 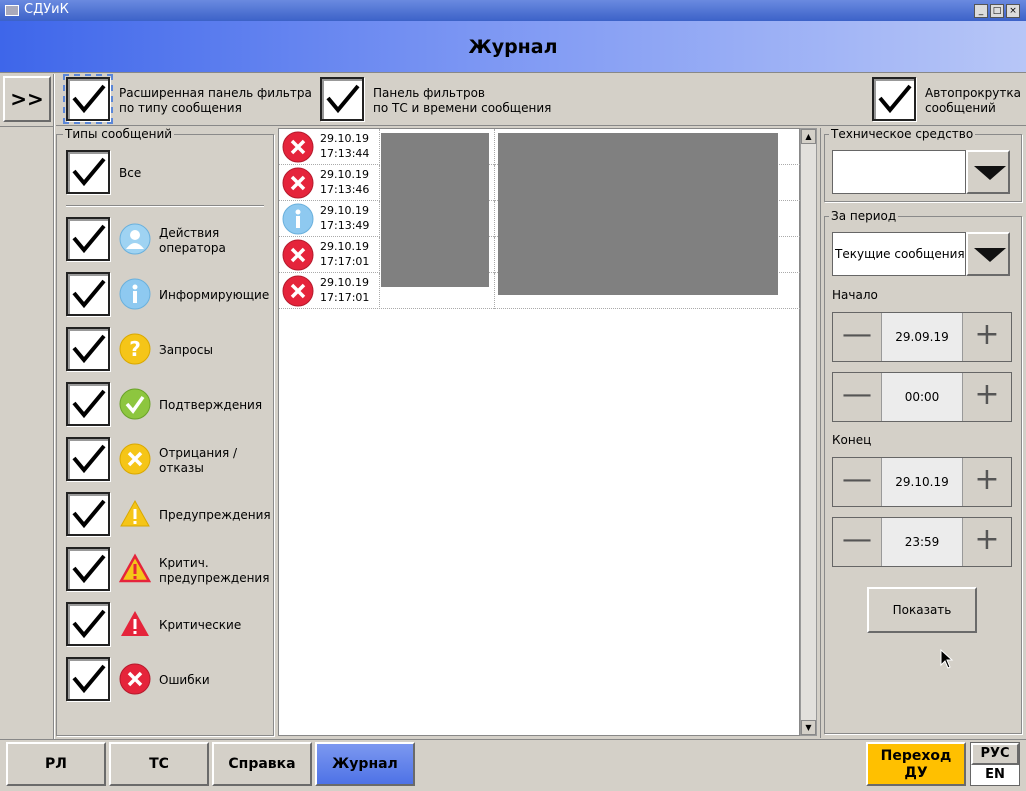 What do you see at coordinates (981, 11) in the screenshot?
I see `minimize-button: _` at bounding box center [981, 11].